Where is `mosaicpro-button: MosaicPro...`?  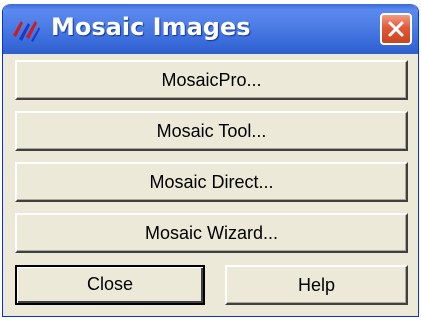 mosaicpro-button: MosaicPro... is located at coordinates (211, 80).